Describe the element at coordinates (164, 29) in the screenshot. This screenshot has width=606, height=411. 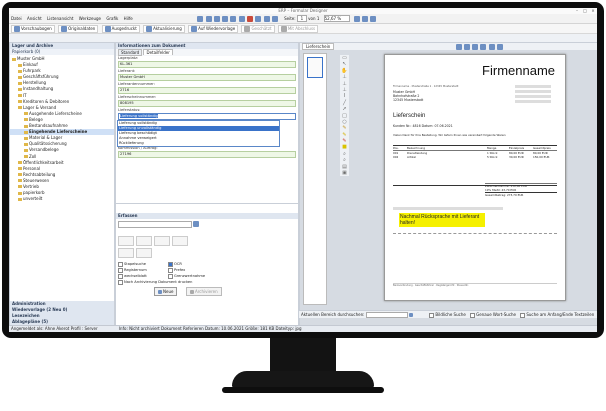
I see `toolbar-btn-aktualisierung: Aktualisierung` at that location.